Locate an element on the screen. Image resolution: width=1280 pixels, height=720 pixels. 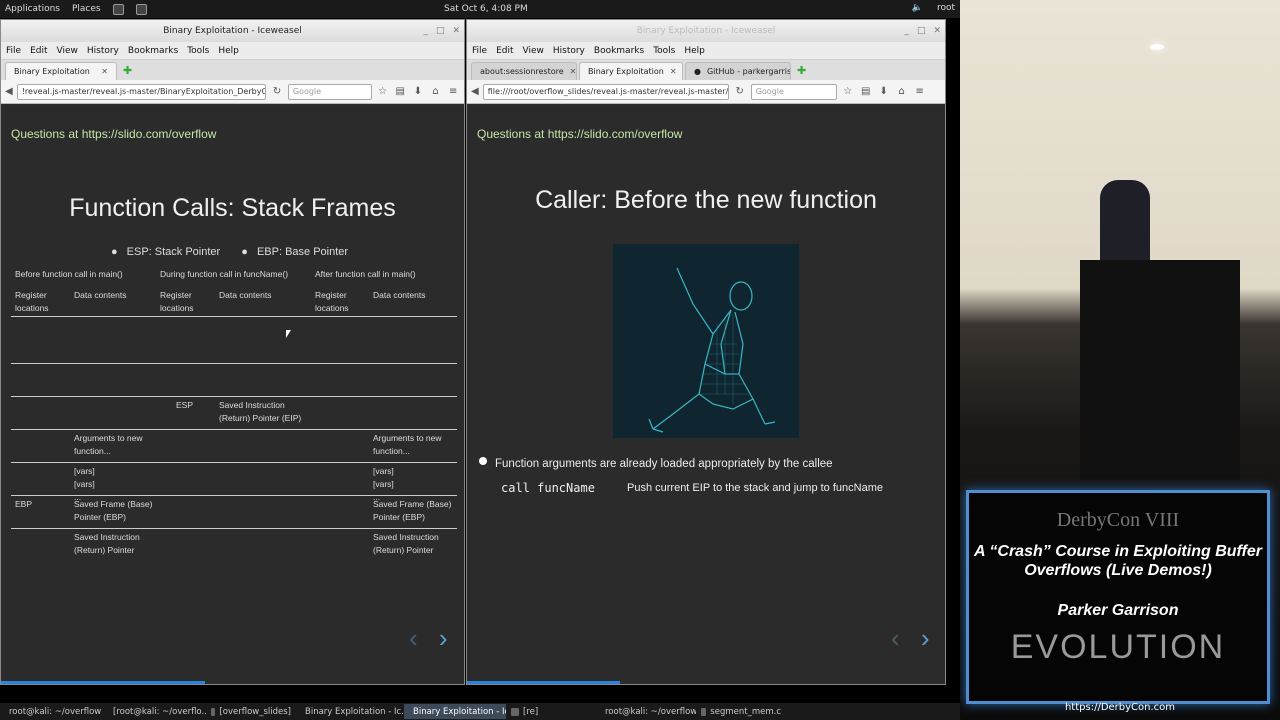
window-title: Binary Exploitation - Iceweasel is located at coordinates (232, 31).